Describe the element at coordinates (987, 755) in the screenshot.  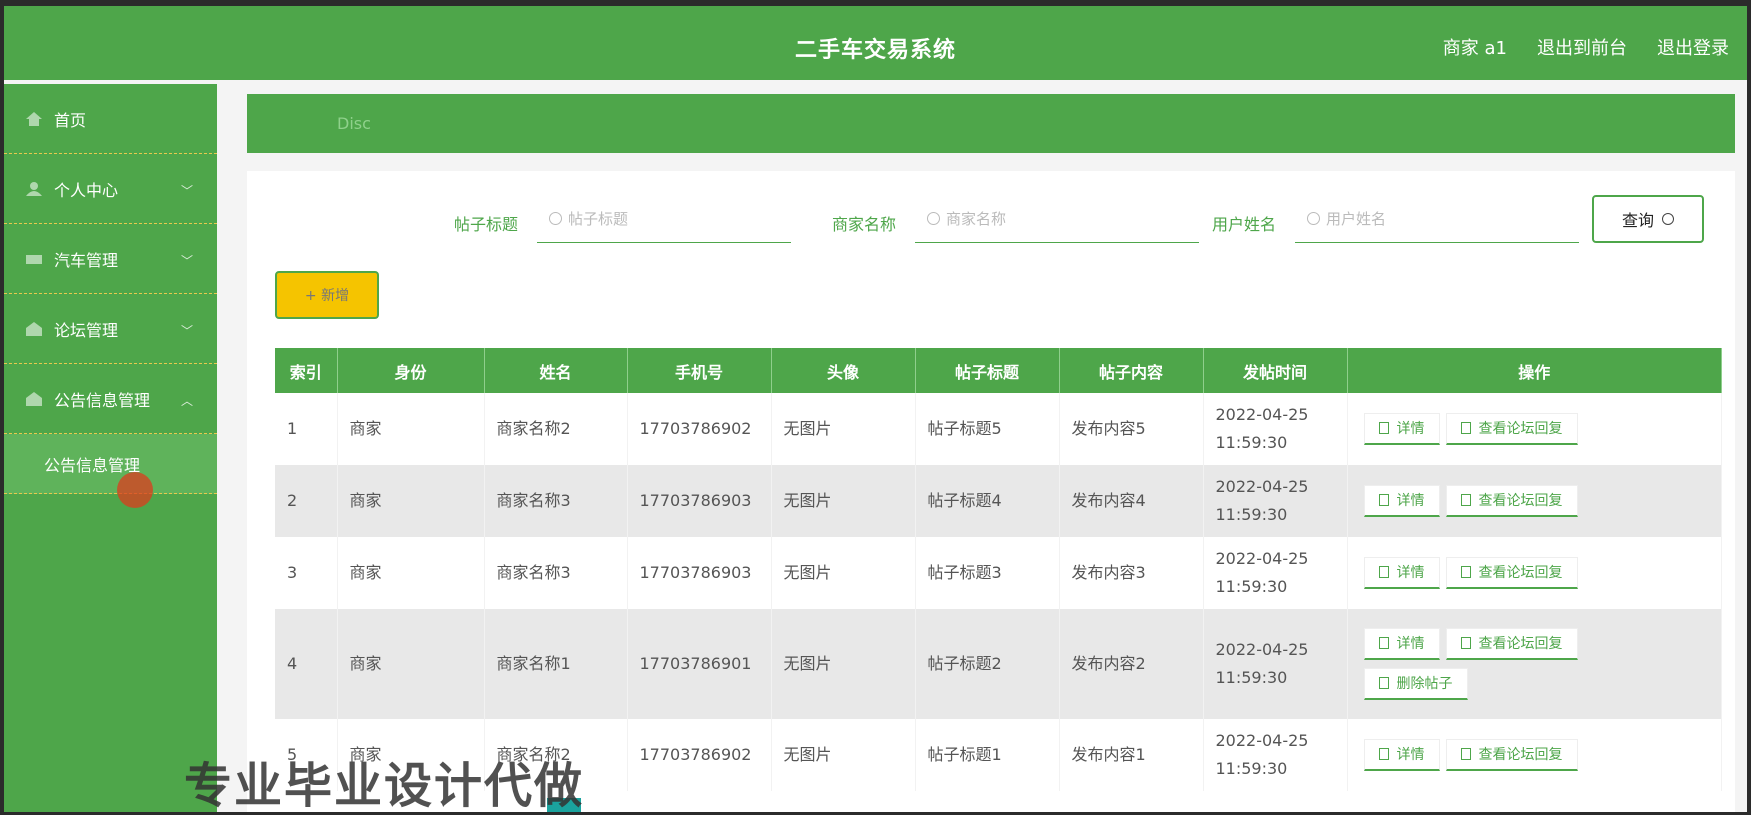
I see `cell-title: 帖子标题1` at that location.